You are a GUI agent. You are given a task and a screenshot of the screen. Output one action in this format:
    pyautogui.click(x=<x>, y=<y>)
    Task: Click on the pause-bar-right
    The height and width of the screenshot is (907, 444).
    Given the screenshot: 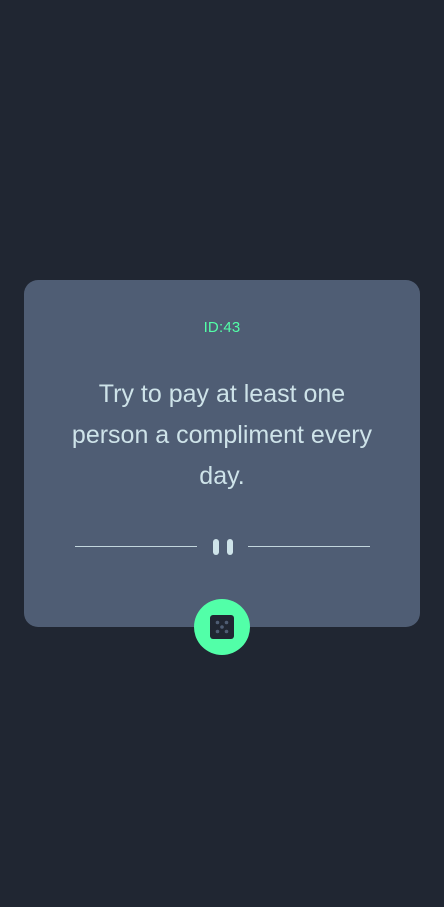 What is the action you would take?
    pyautogui.click(x=230, y=547)
    